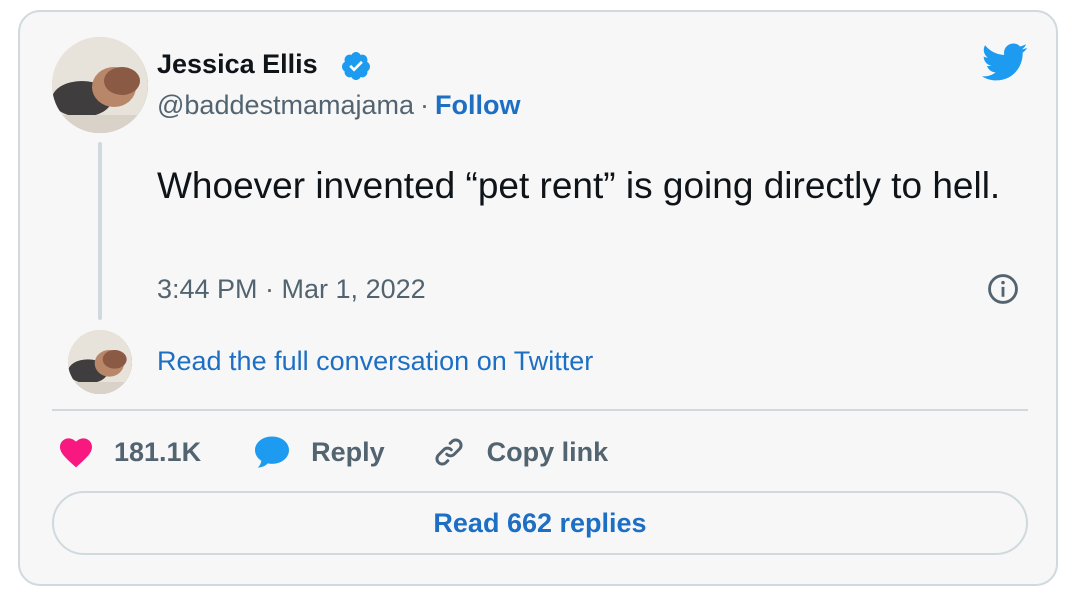 Image resolution: width=1072 pixels, height=609 pixels. I want to click on like-button: 181.1K, so click(129, 452).